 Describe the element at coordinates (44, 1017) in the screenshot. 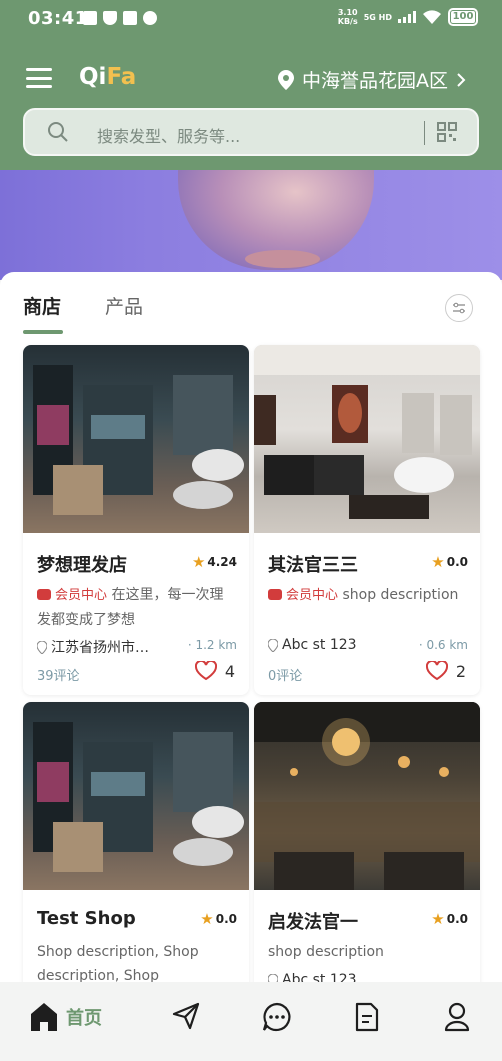

I see `home-icon` at that location.